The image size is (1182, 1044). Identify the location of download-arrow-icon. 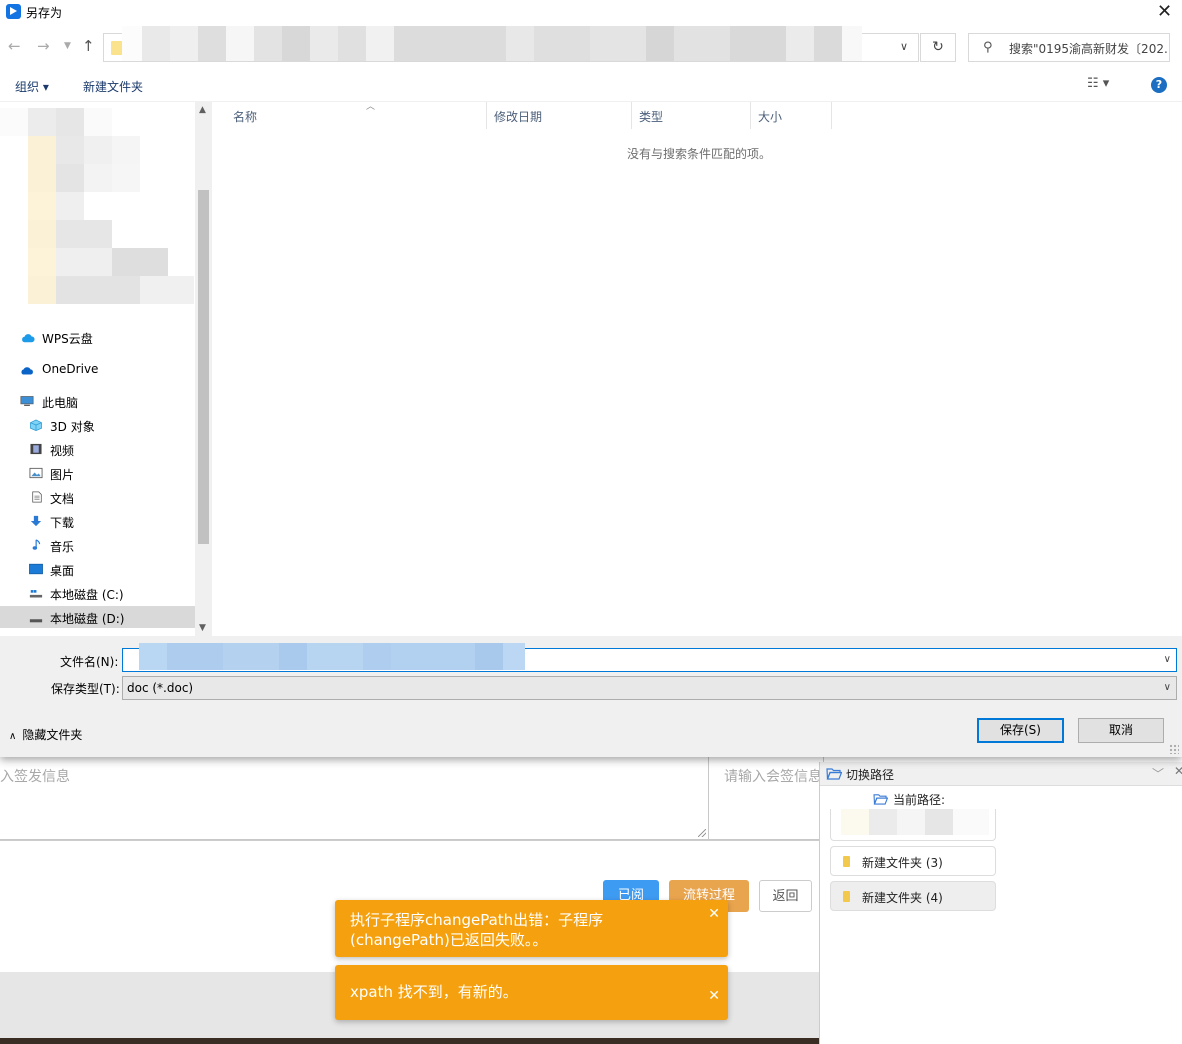
(36, 521).